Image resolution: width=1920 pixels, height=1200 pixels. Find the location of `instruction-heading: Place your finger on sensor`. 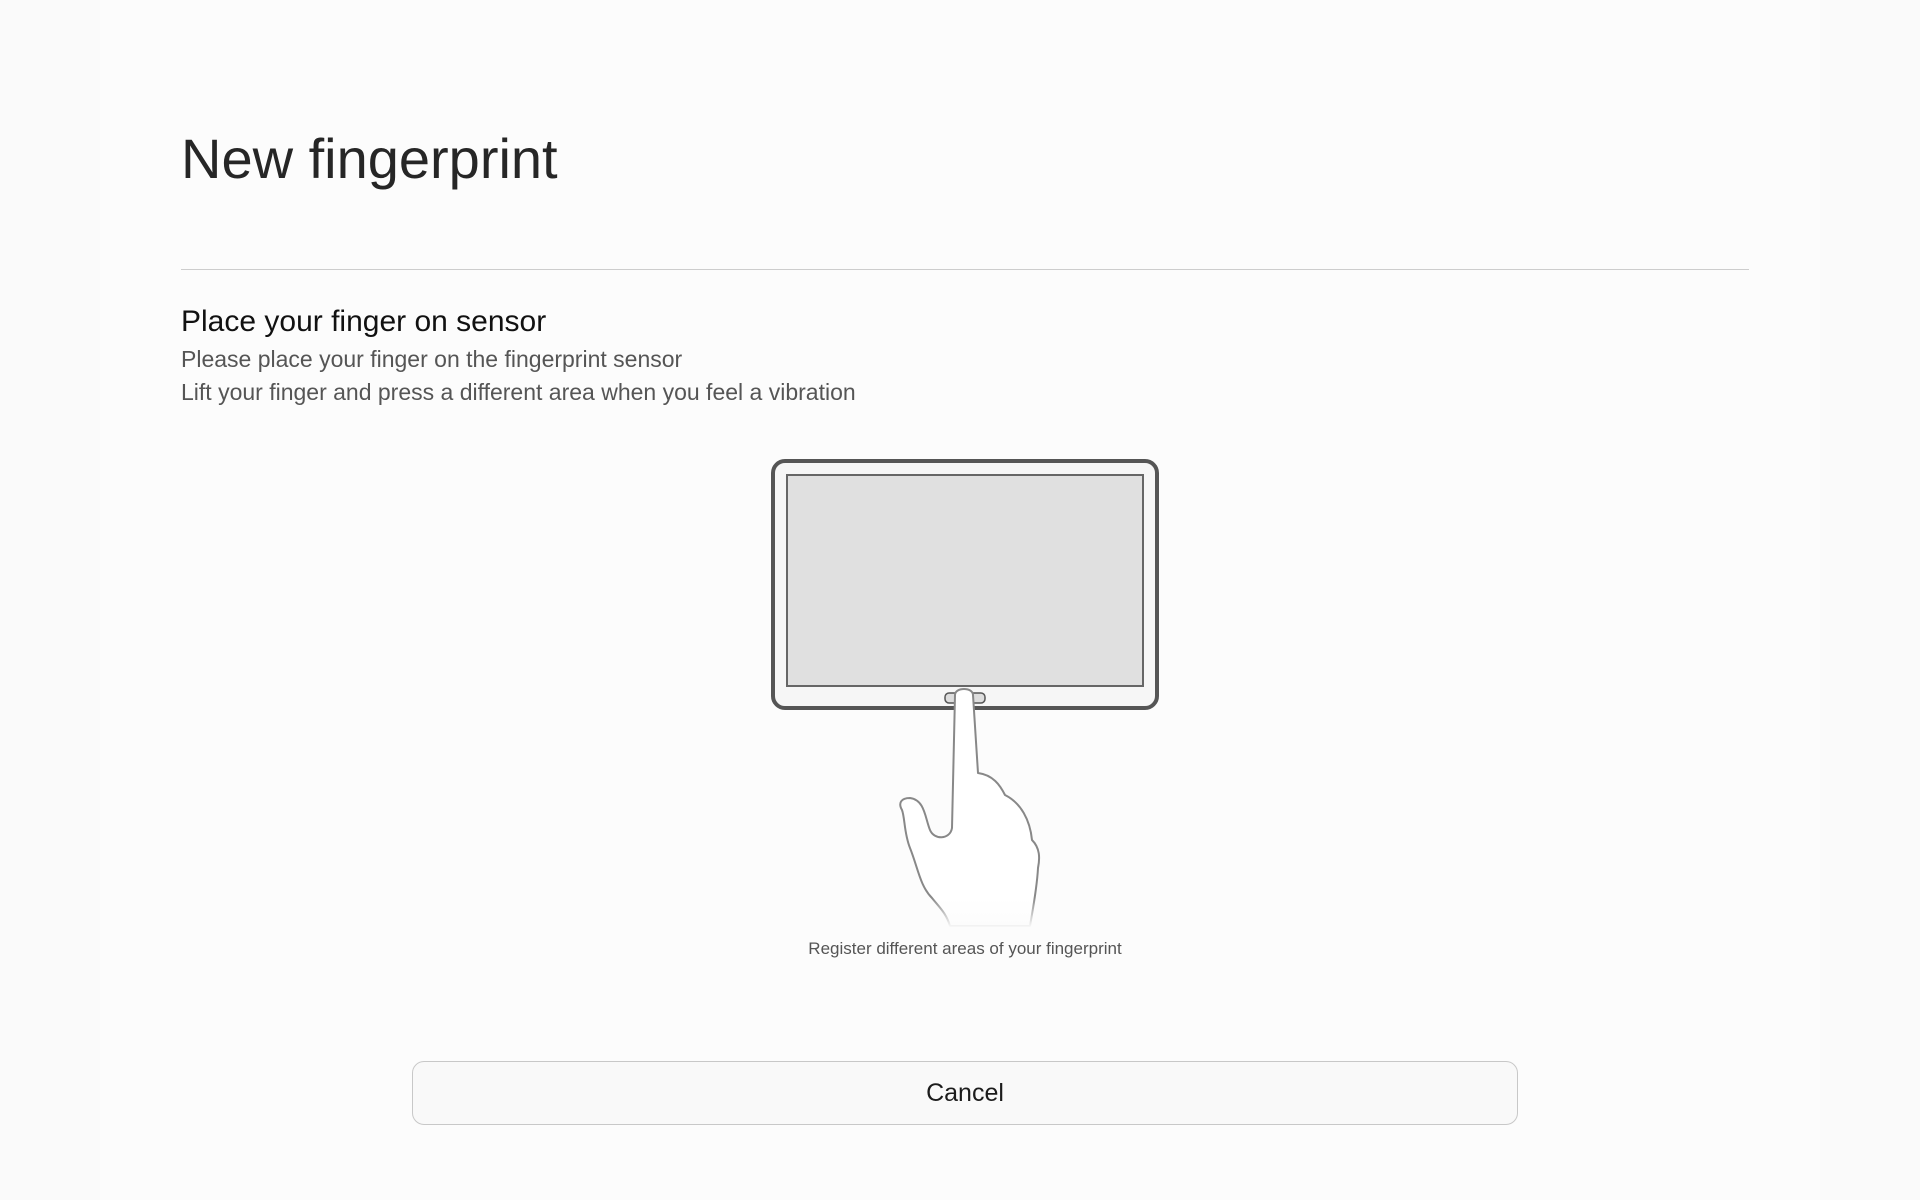

instruction-heading: Place your finger on sensor is located at coordinates (364, 321).